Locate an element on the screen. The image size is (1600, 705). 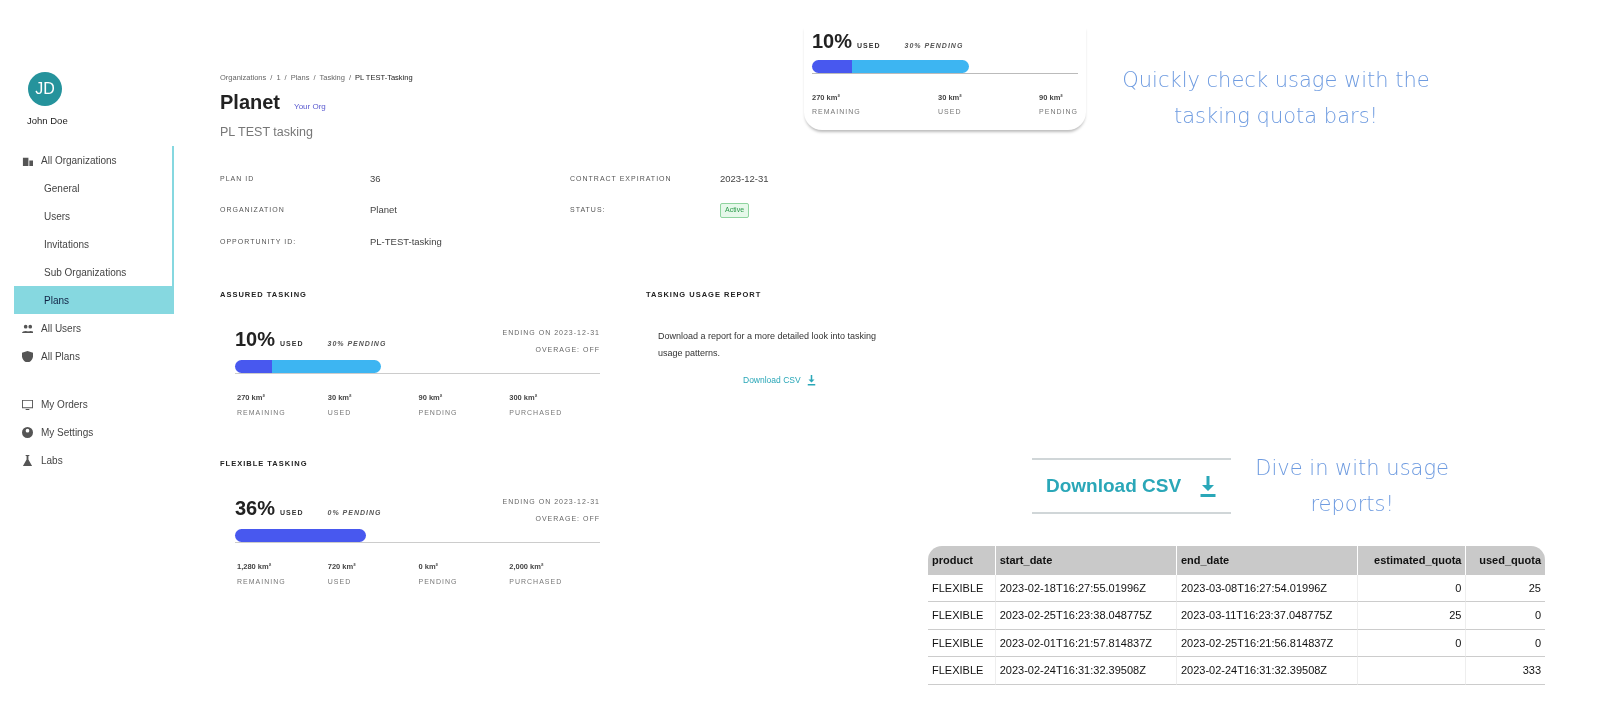
people-icon is located at coordinates (27, 328).